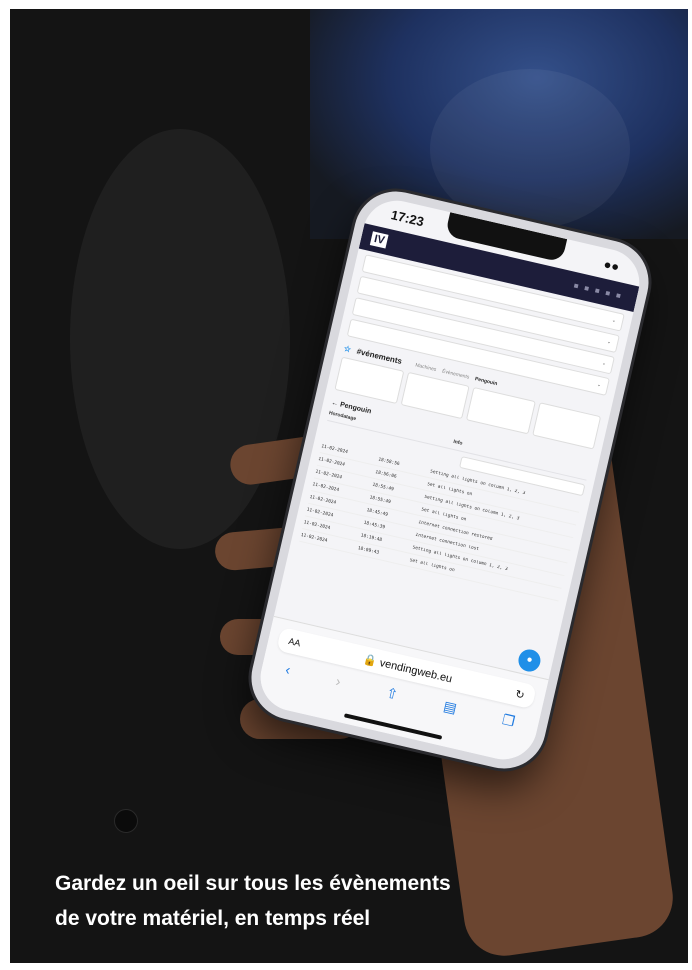  Describe the element at coordinates (180, 339) in the screenshot. I see `shirt-fold` at that location.